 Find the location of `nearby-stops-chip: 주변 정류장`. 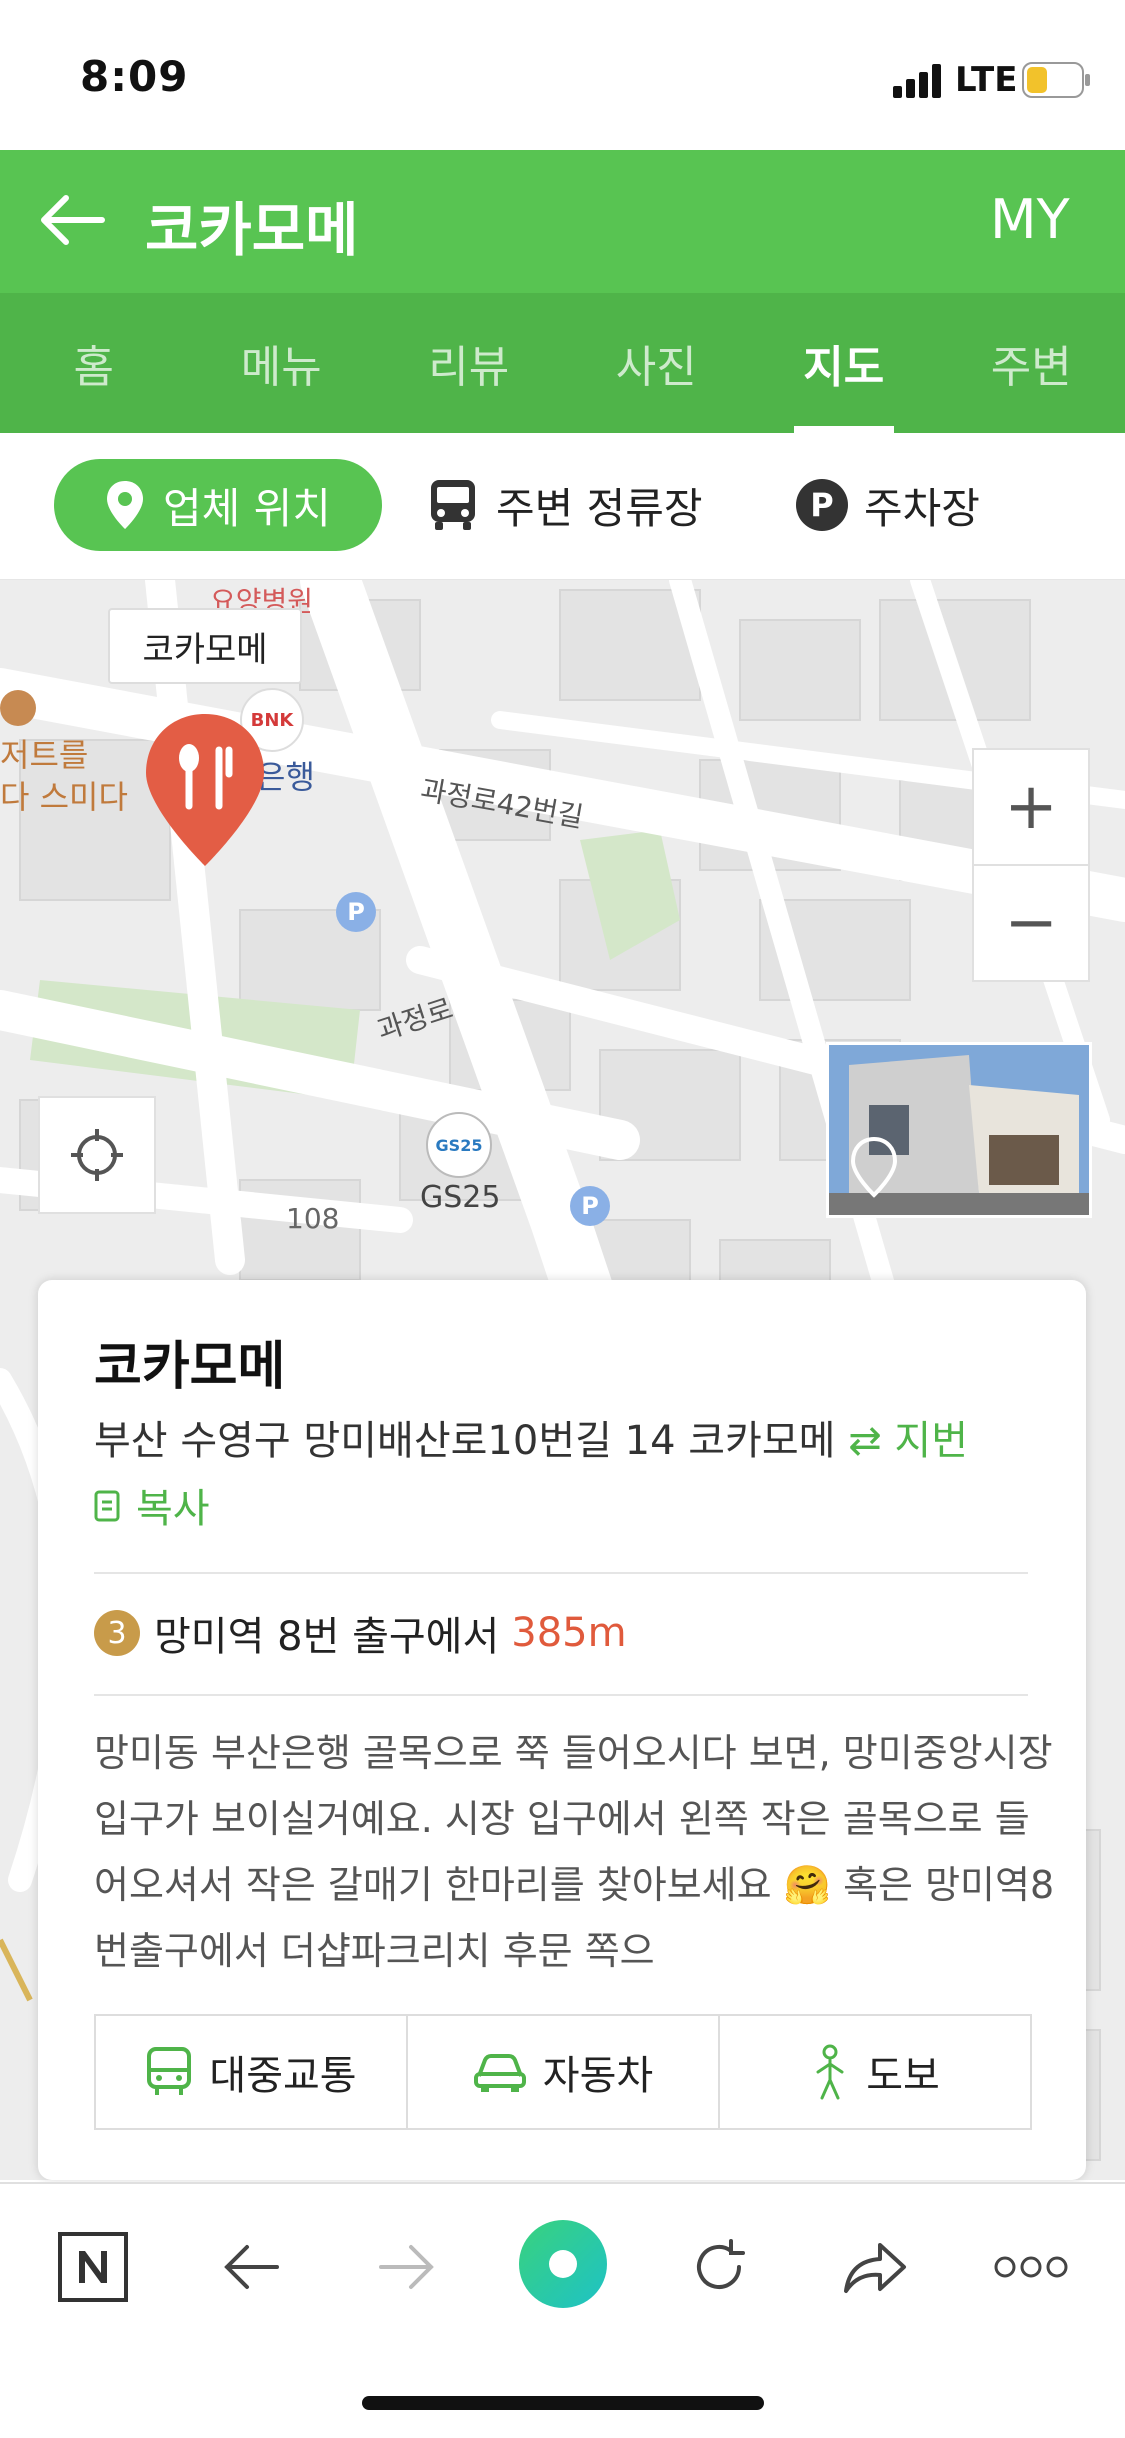

nearby-stops-chip: 주변 정류장 is located at coordinates (565, 505).